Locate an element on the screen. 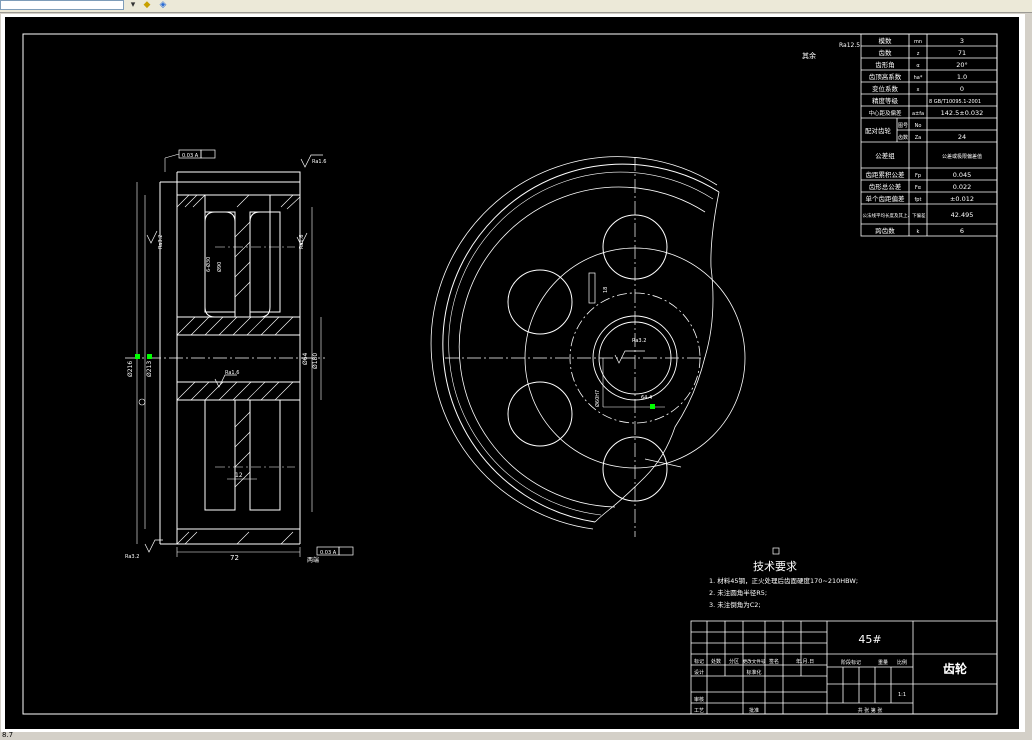  dim-width-label: 72 is located at coordinates (234, 558).